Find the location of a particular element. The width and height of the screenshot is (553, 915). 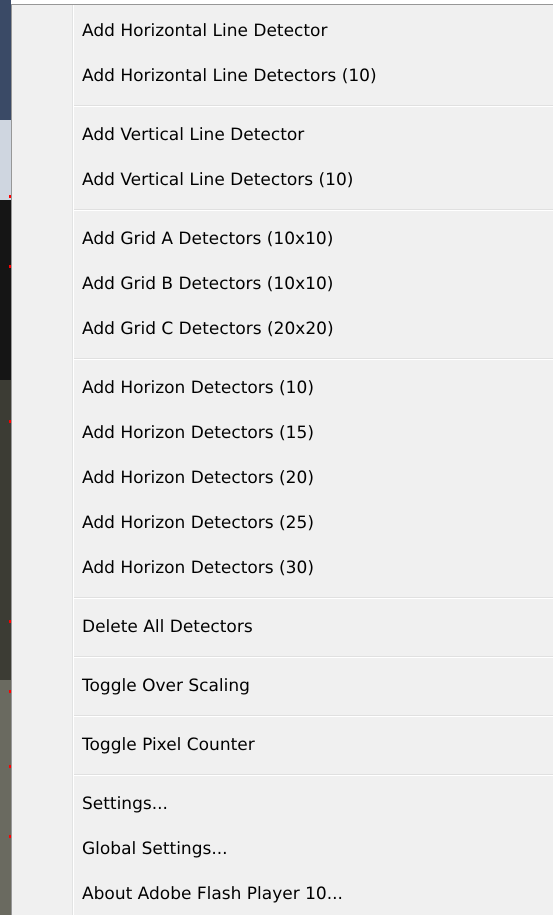

menu-item: Add Vertical Line Detectors (10) is located at coordinates (213, 180).